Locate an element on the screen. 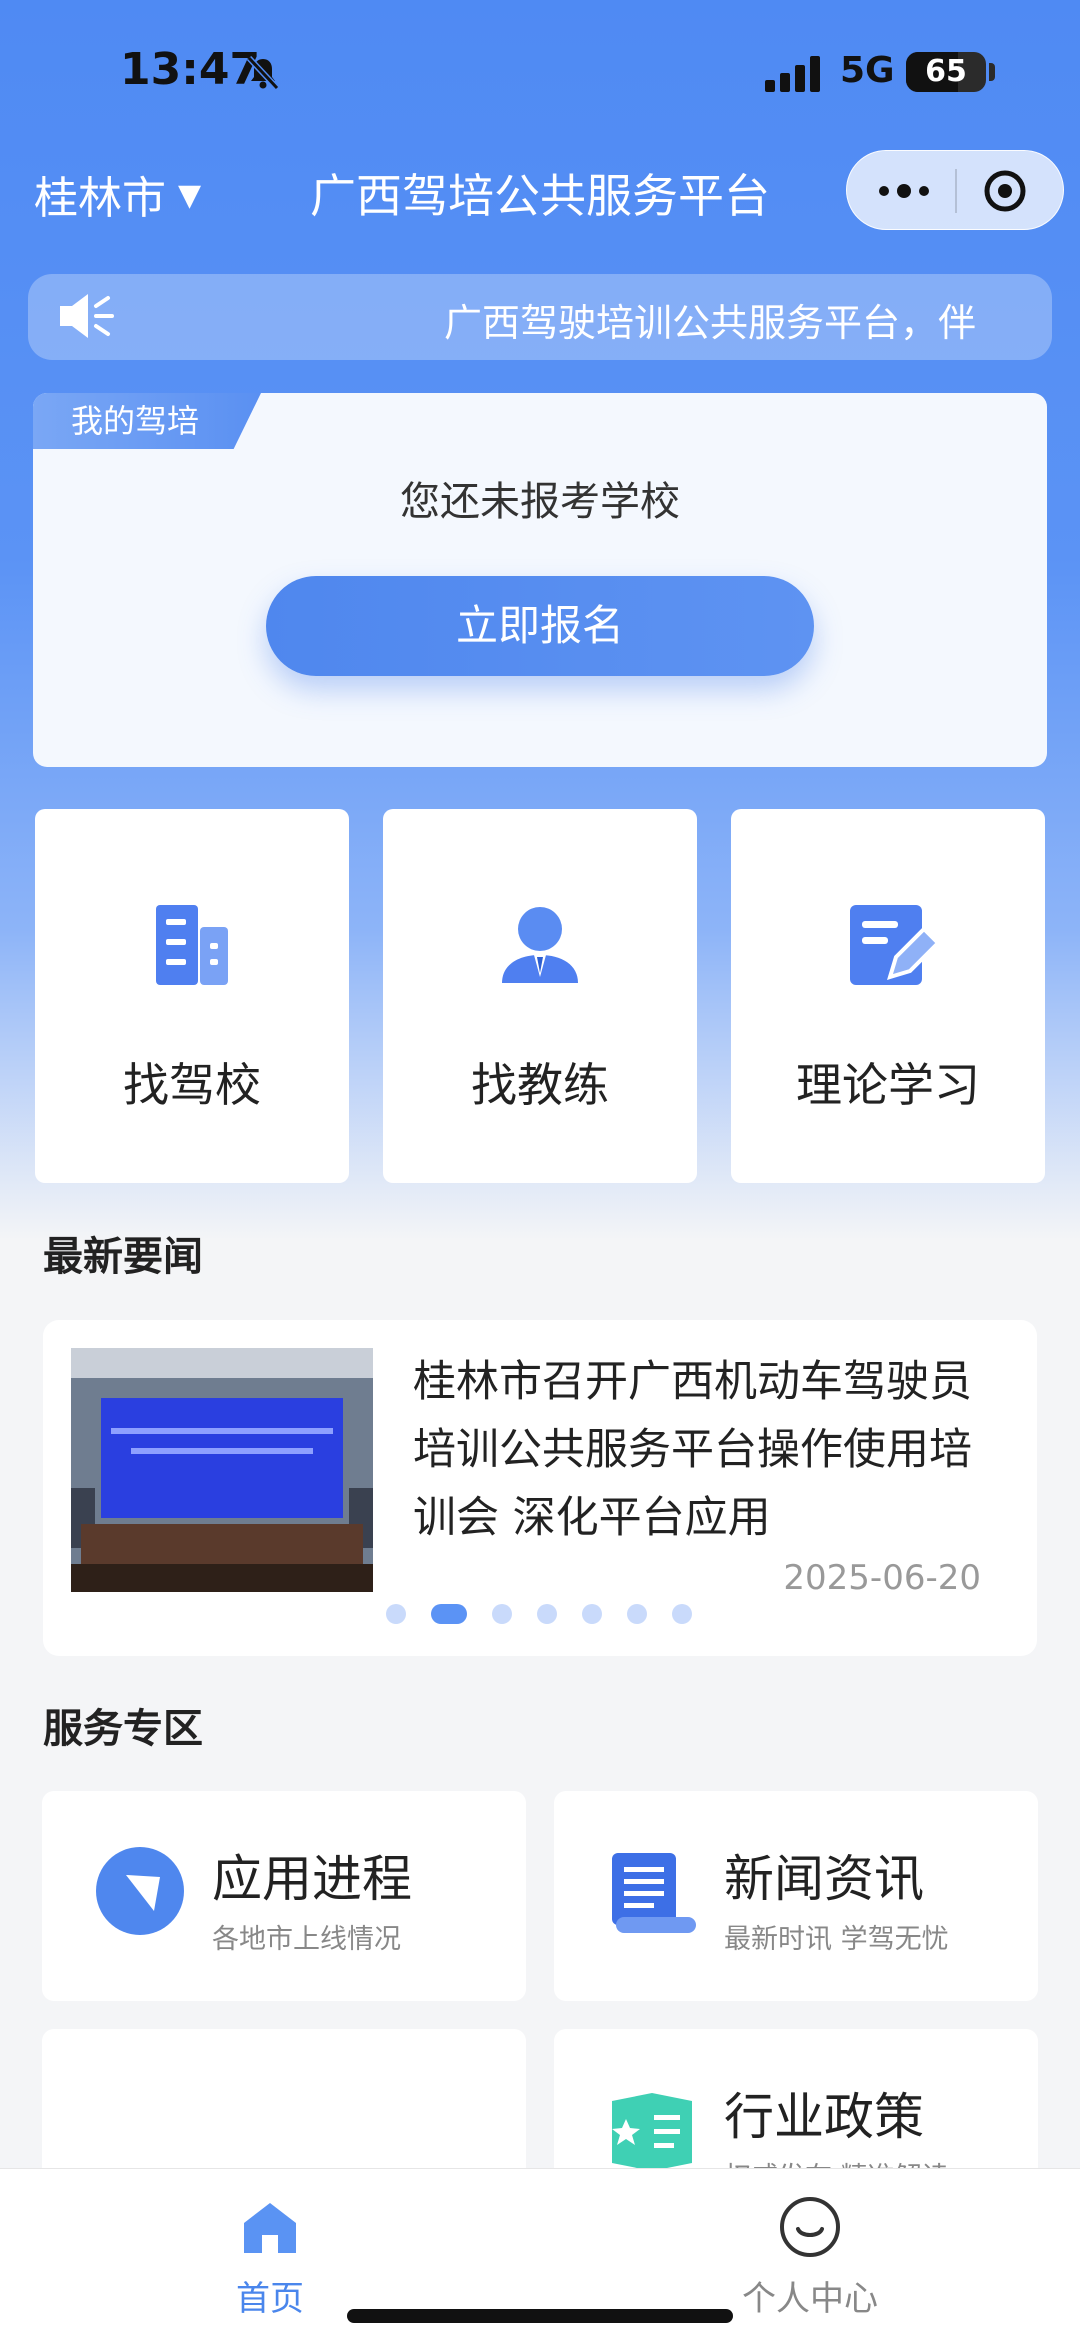  news-headline: 桂林市召开广西机动车驾驶员培训公共服务平台操作使用培训会 深化平台应用 is located at coordinates (693, 1450).